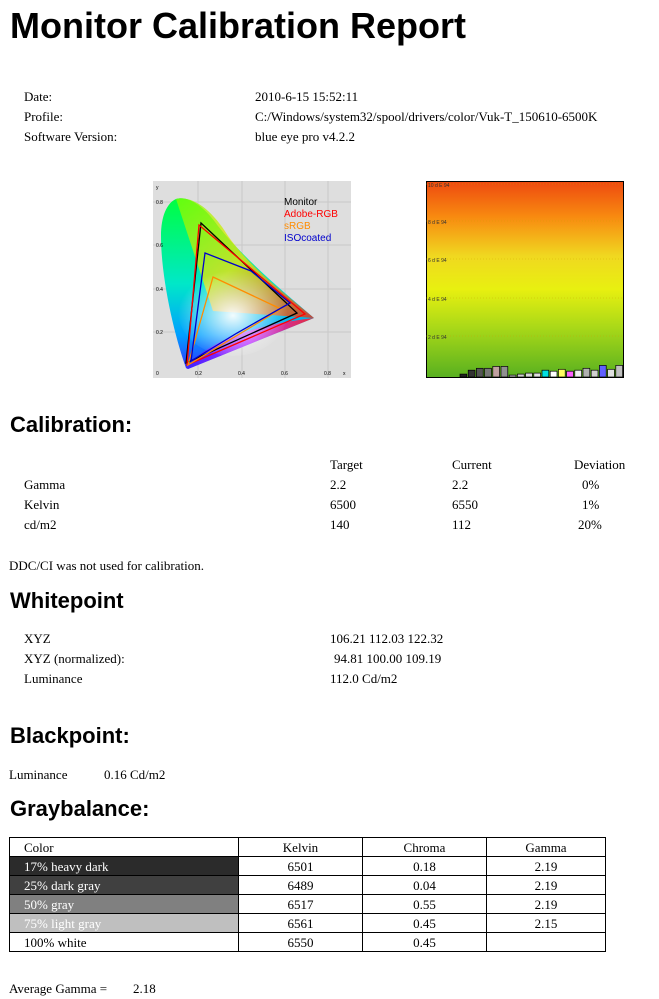 Image resolution: width=659 pixels, height=999 pixels. I want to click on table-row: 17% heavy dark 6501 0.18 2.19, so click(307, 866).